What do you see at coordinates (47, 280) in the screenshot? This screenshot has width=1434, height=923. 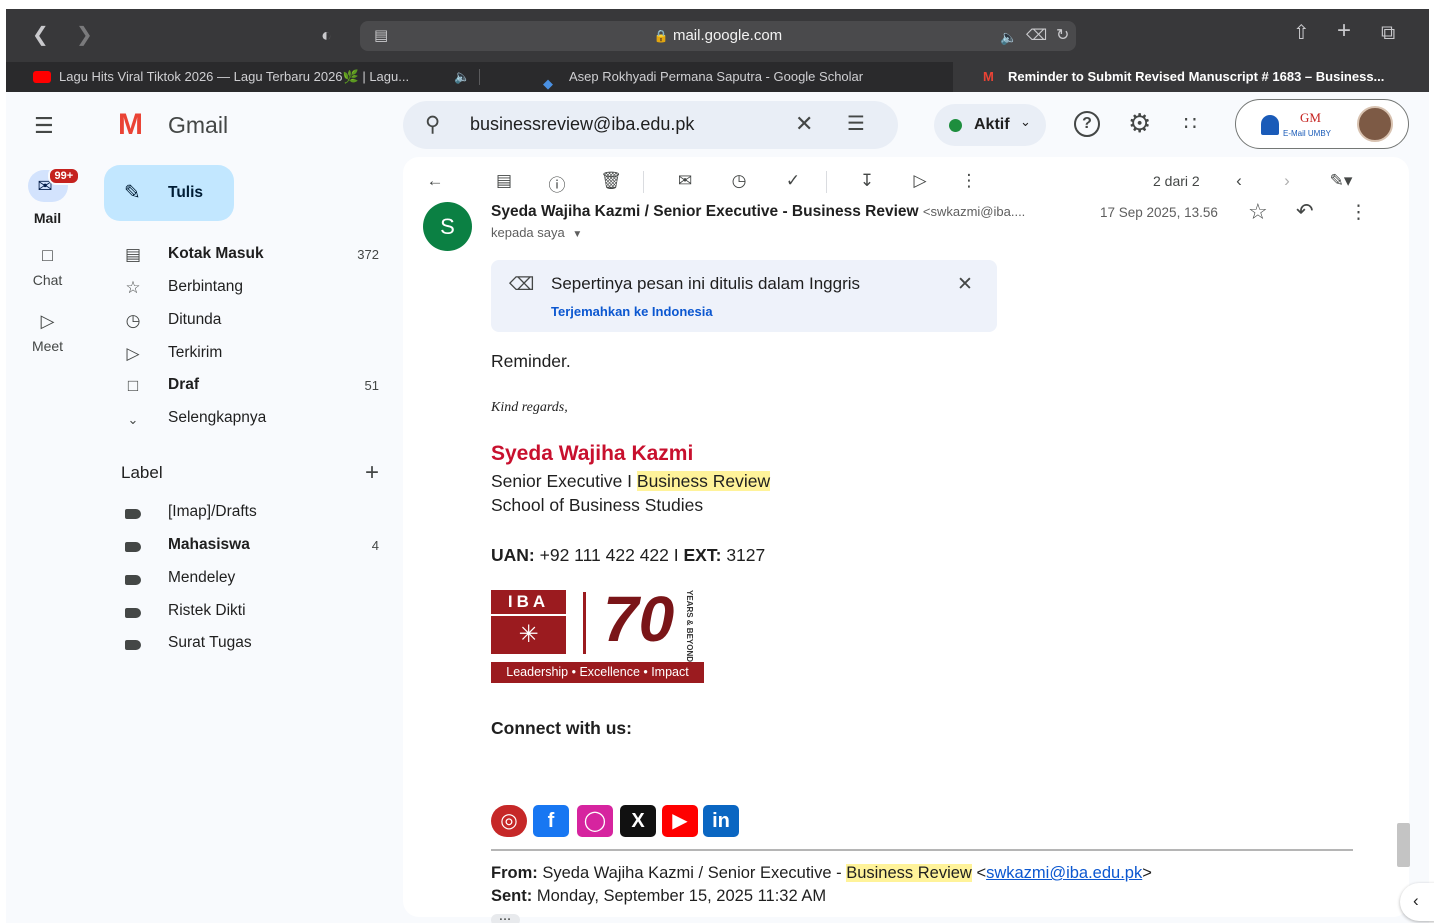 I see `rail-chat-label: Chat` at bounding box center [47, 280].